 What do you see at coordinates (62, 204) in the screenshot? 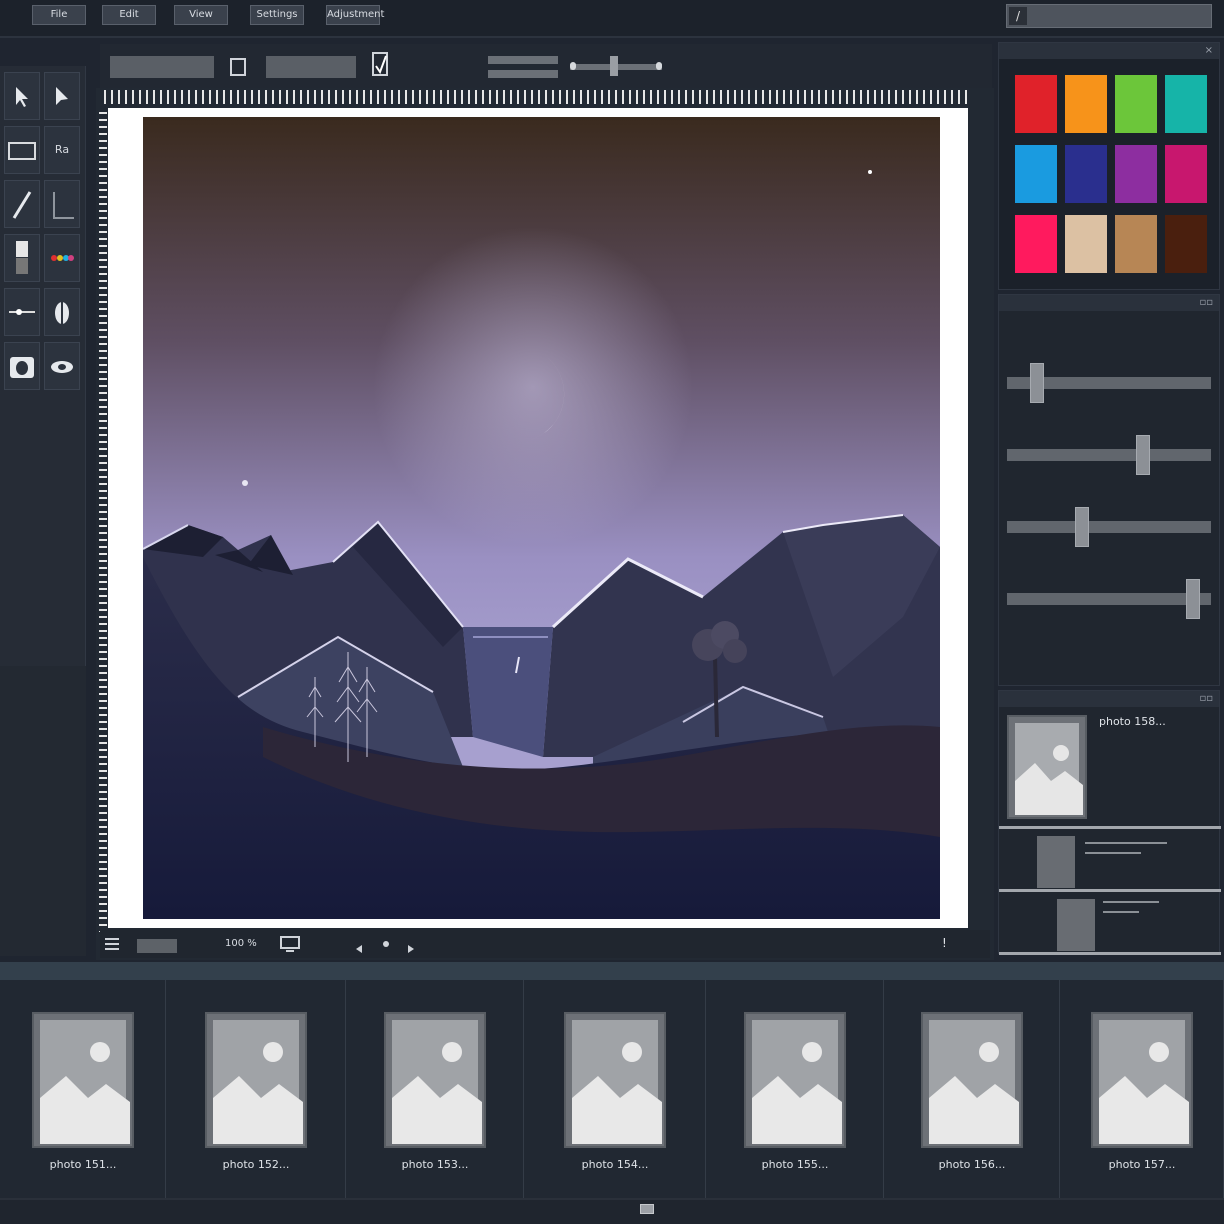
I see `angle-tool-icon` at bounding box center [62, 204].